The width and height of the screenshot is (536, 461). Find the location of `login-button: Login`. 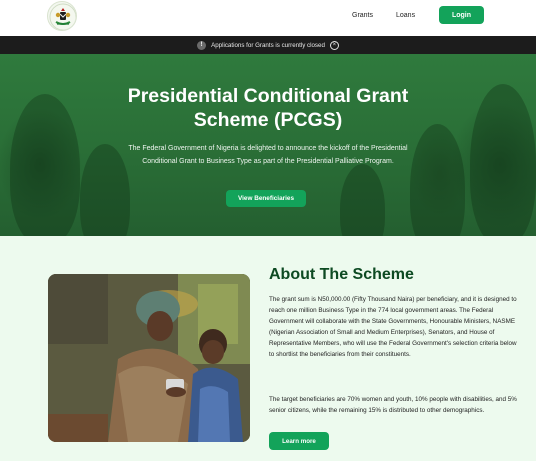

login-button: Login is located at coordinates (461, 15).